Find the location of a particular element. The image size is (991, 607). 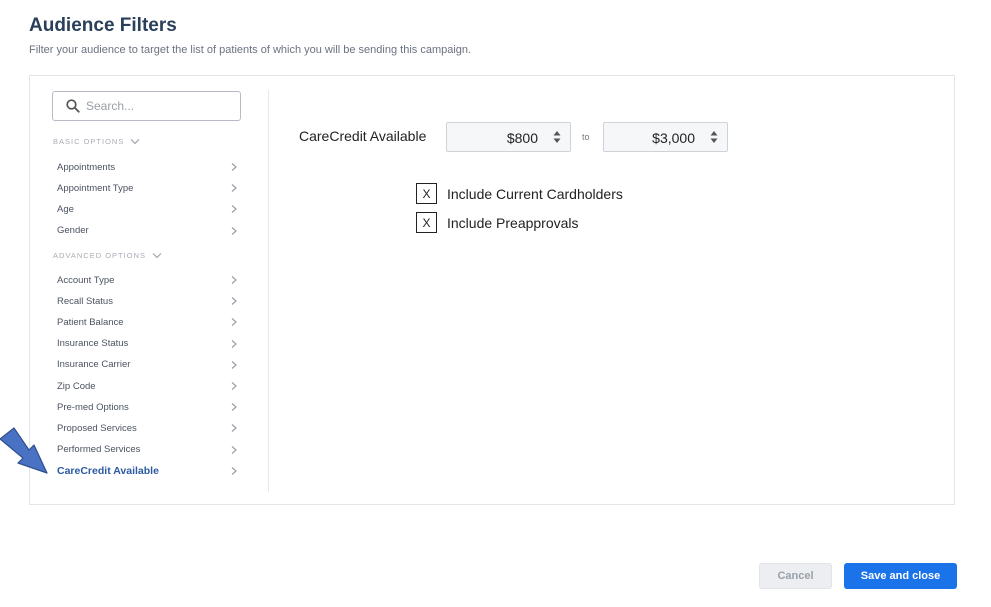

sidebar-item-label: Insurance Carrier is located at coordinates (94, 365).